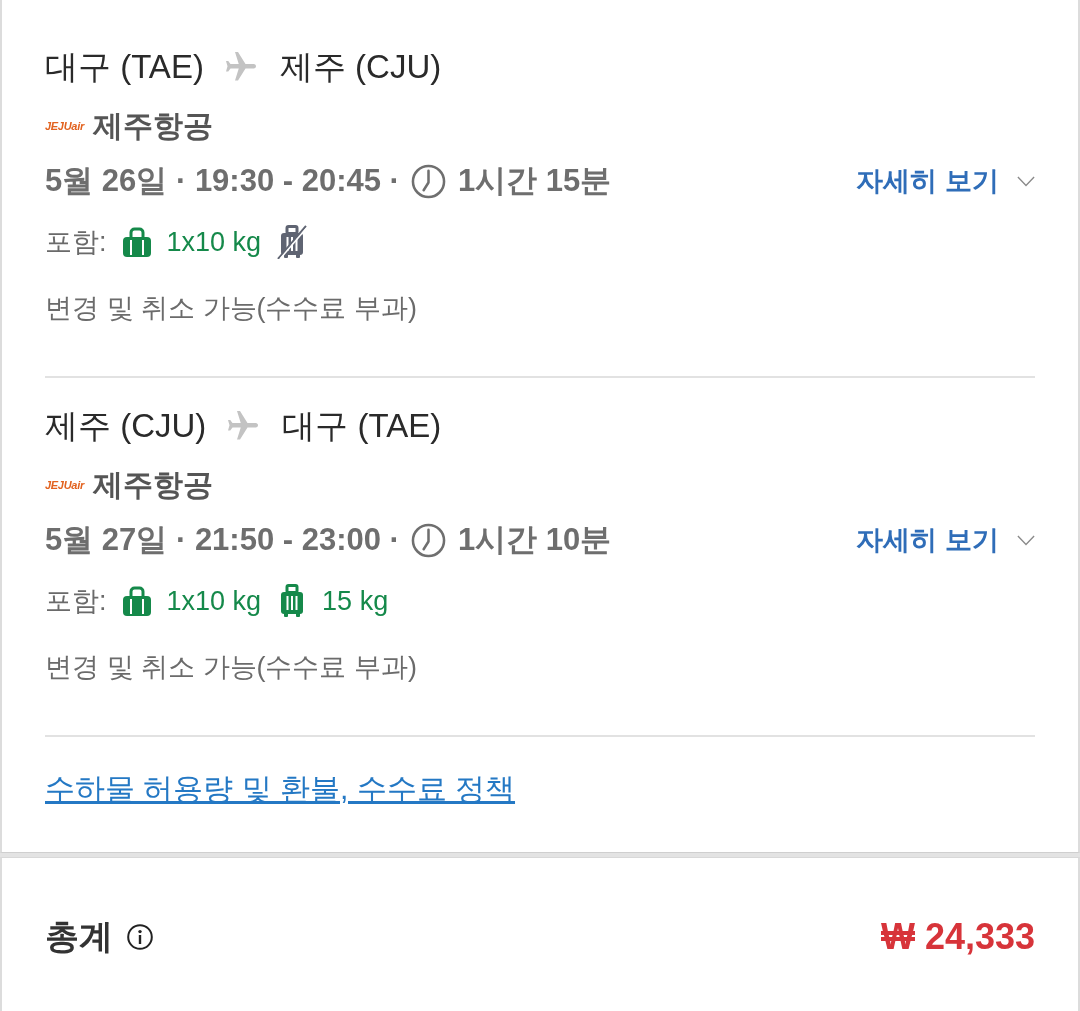 This screenshot has width=1080, height=1011. What do you see at coordinates (957, 937) in the screenshot?
I see `total-price: ₩ 24,333` at bounding box center [957, 937].